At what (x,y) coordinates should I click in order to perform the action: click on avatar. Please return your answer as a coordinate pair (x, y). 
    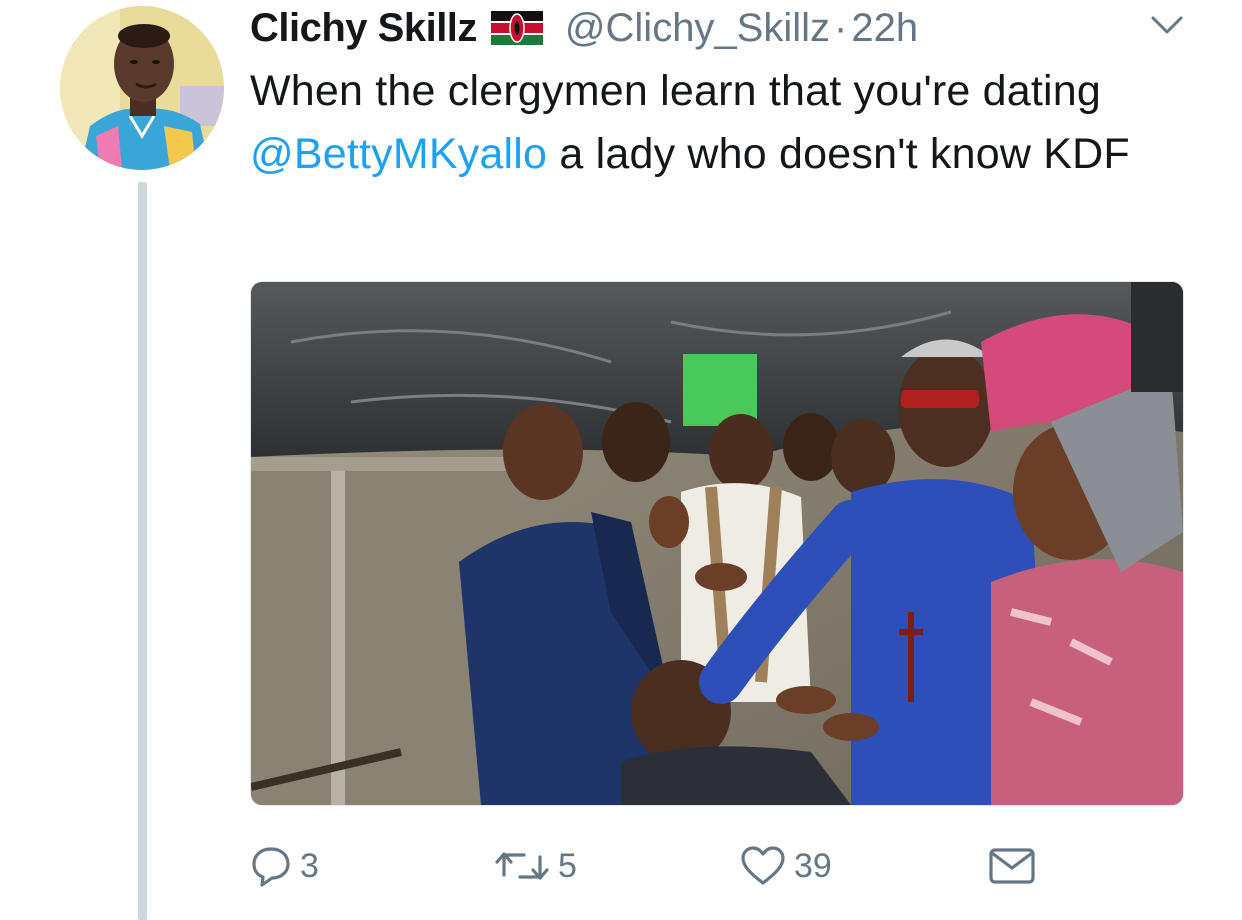
    Looking at the image, I should click on (142, 88).